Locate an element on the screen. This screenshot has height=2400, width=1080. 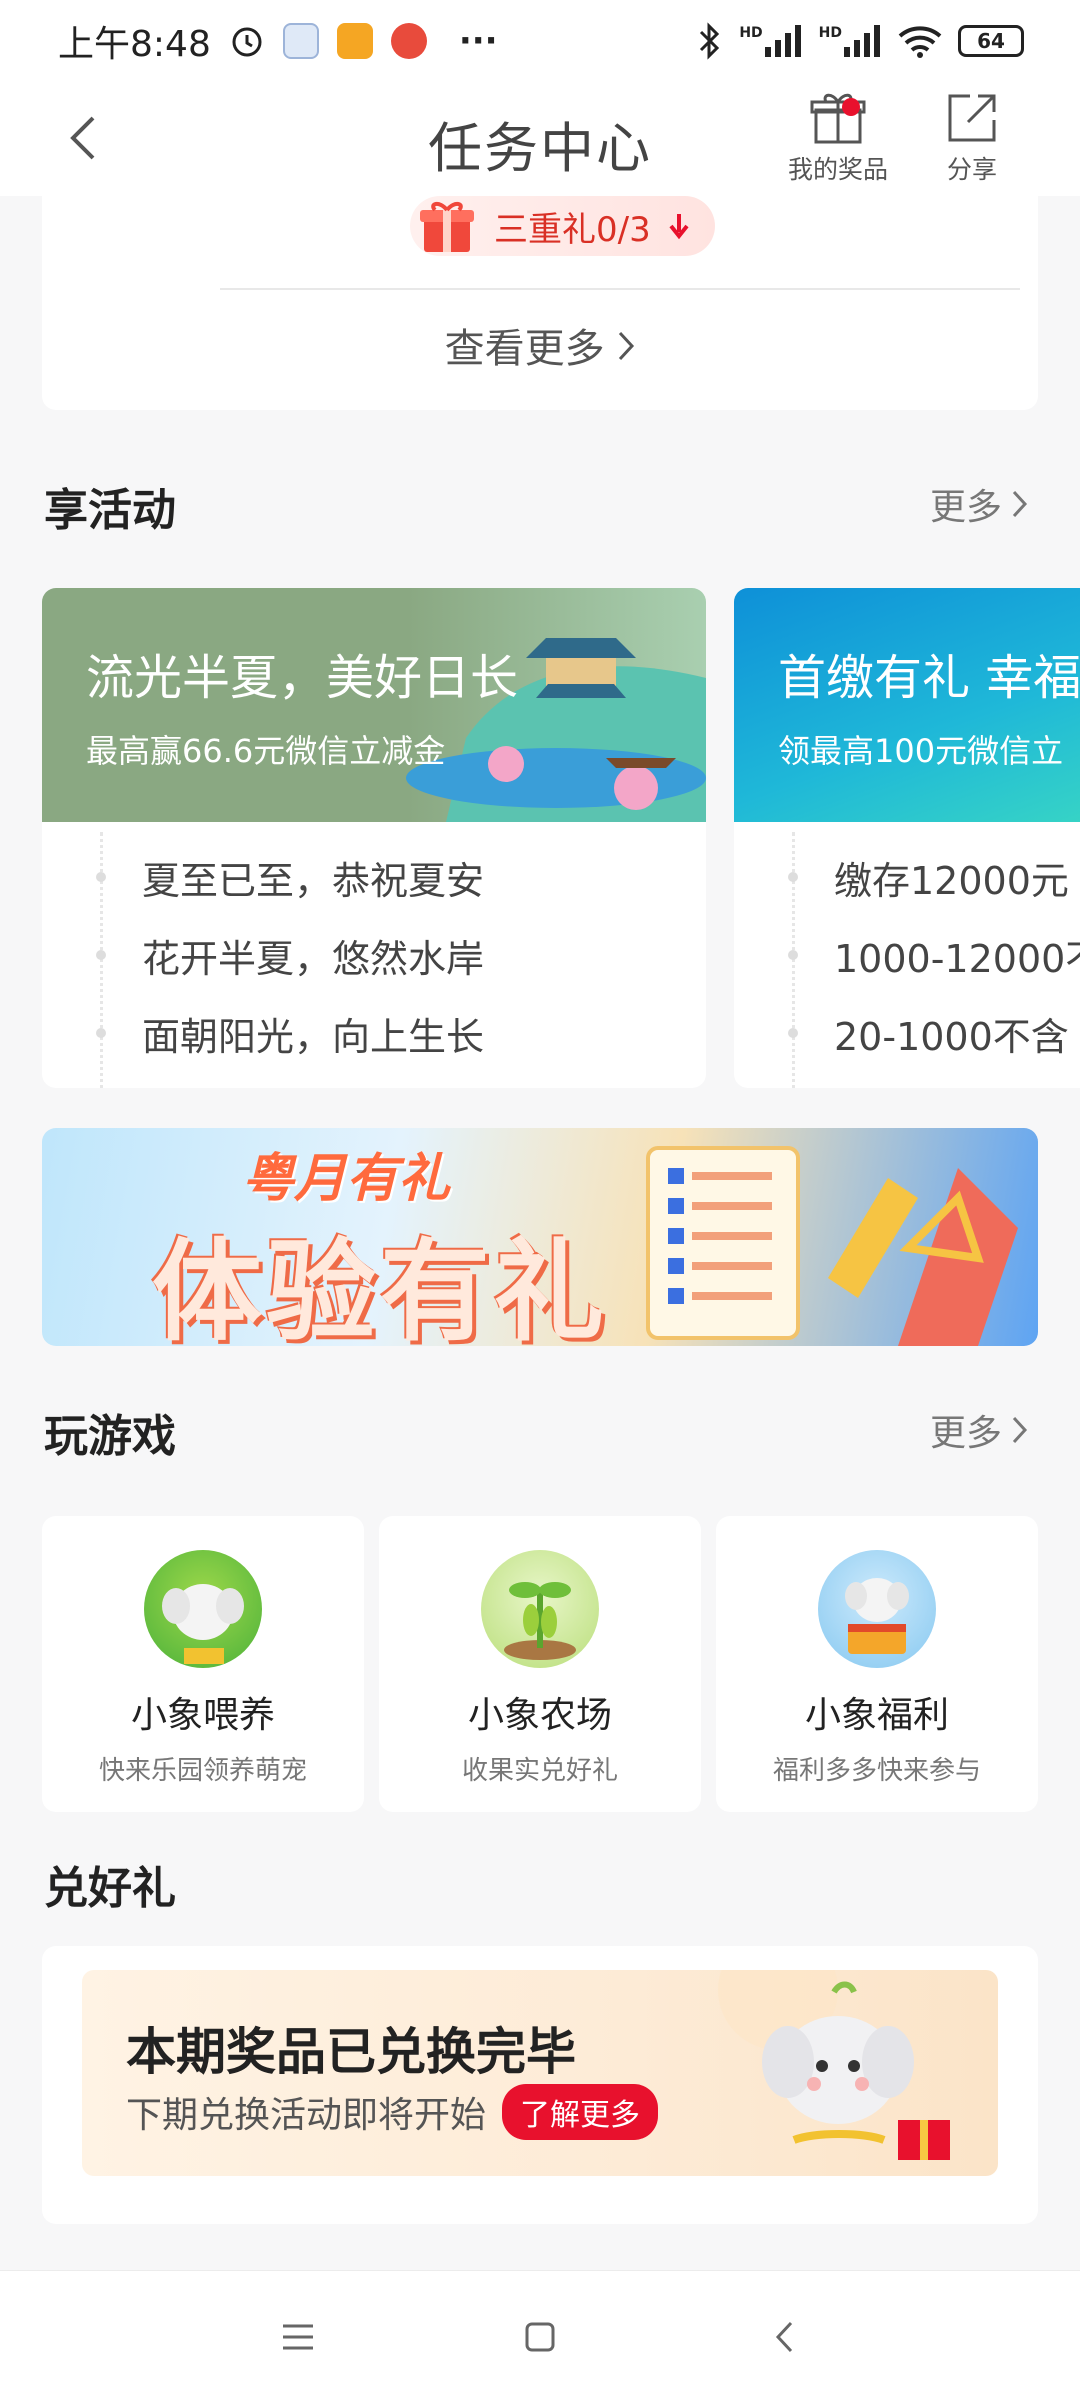
my-prizes-label: 我的奖品 is located at coordinates (838, 169).